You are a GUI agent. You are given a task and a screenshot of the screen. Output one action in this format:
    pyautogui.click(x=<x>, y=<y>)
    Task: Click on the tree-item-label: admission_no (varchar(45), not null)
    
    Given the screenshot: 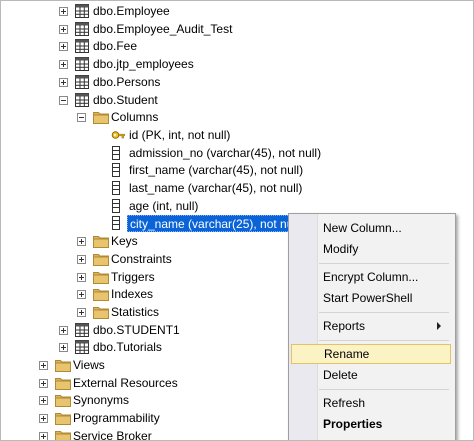 What is the action you would take?
    pyautogui.click(x=225, y=152)
    